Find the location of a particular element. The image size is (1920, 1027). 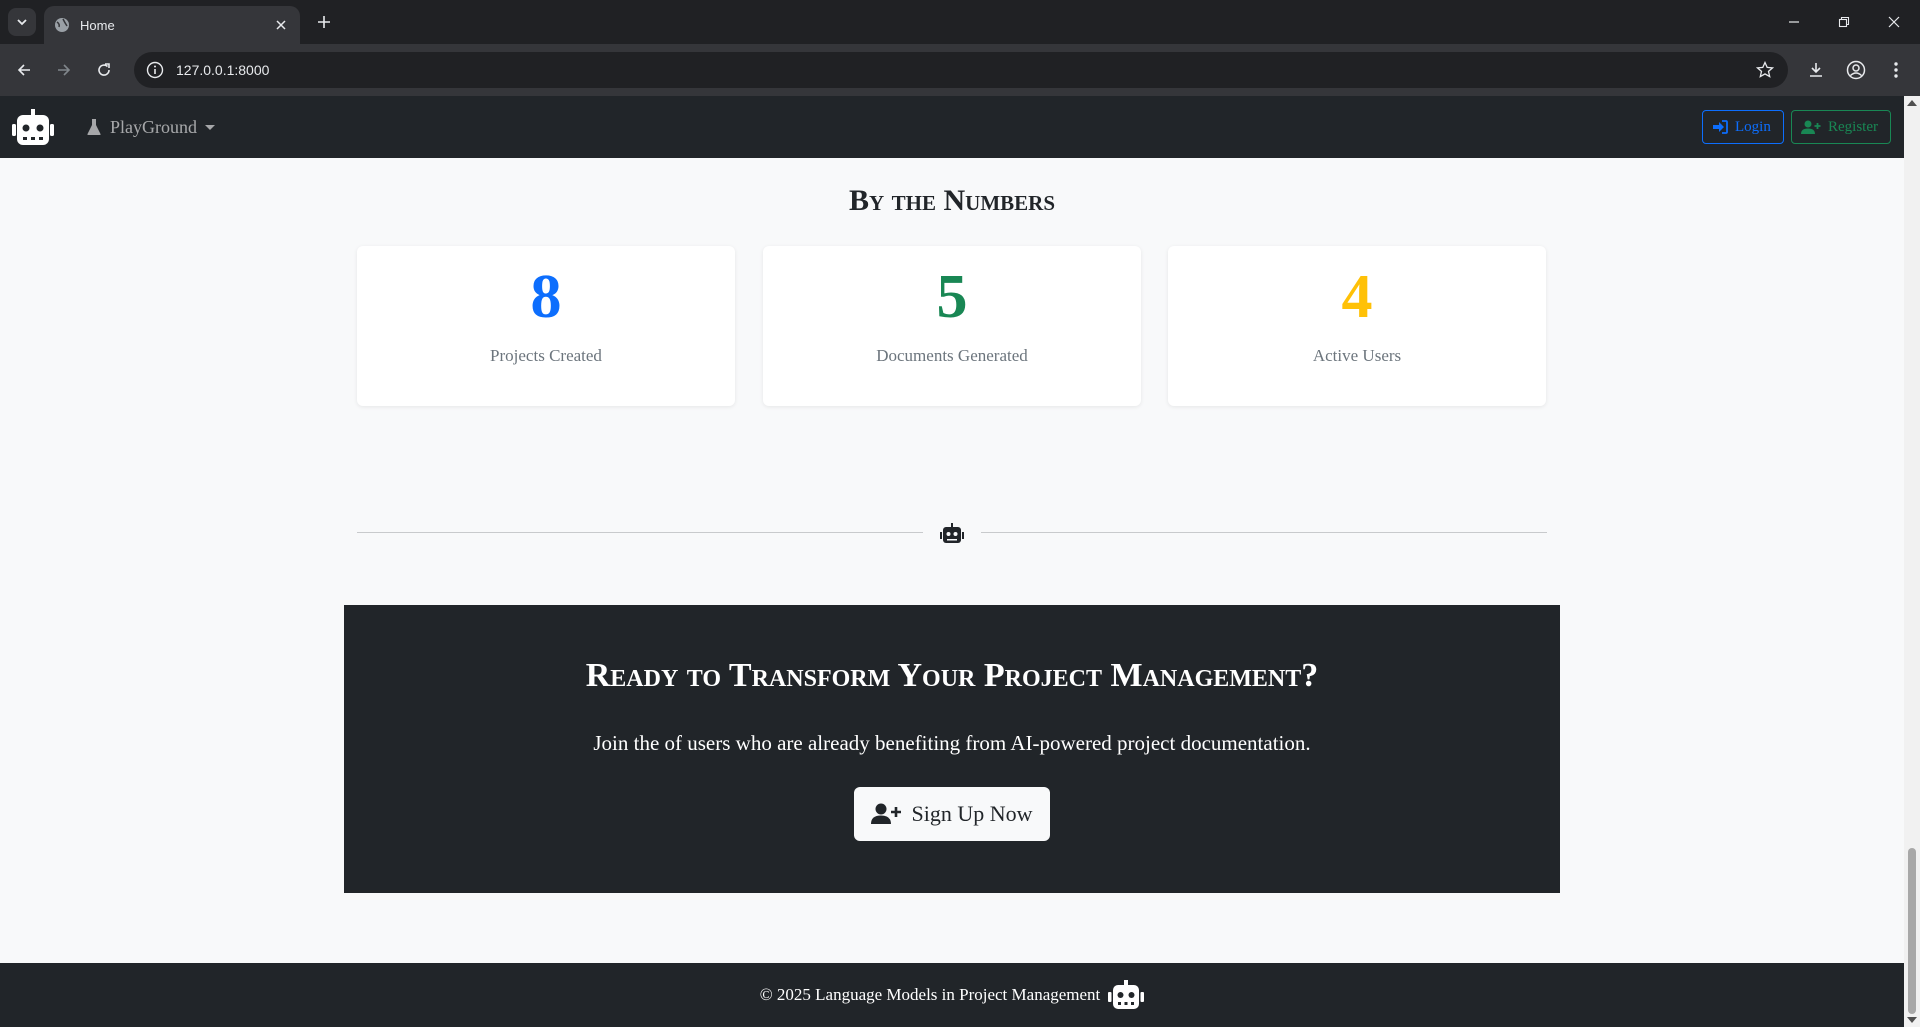

caret-down-icon is located at coordinates (210, 127).